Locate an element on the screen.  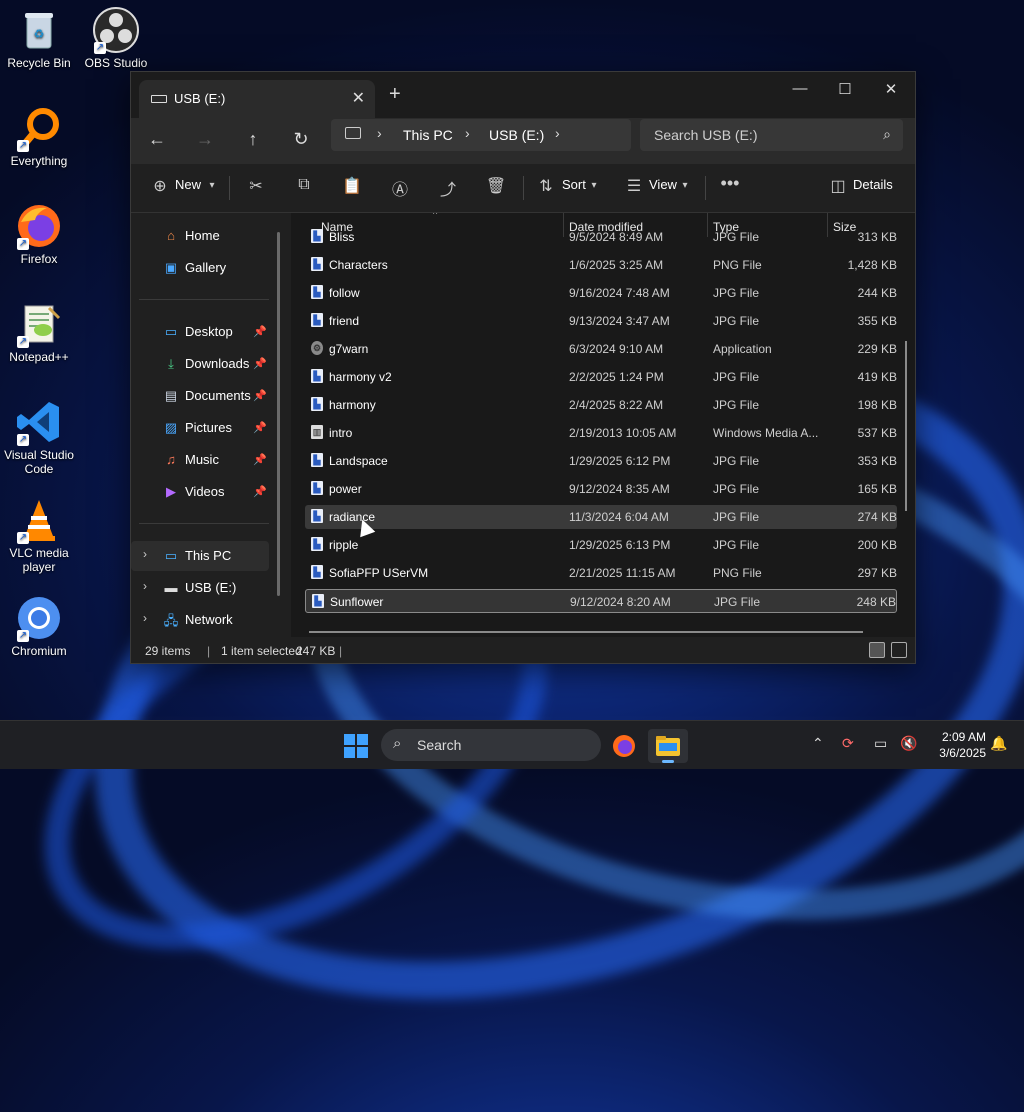
refresh-button: ↻ is located at coordinates (301, 139).